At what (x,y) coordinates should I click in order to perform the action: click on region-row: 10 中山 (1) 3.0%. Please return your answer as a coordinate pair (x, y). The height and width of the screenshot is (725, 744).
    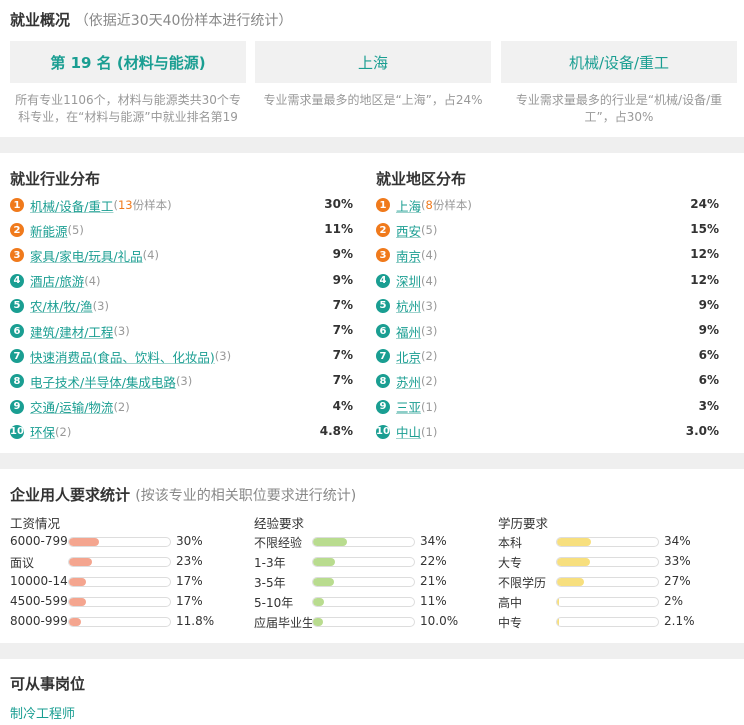
    Looking at the image, I should click on (547, 432).